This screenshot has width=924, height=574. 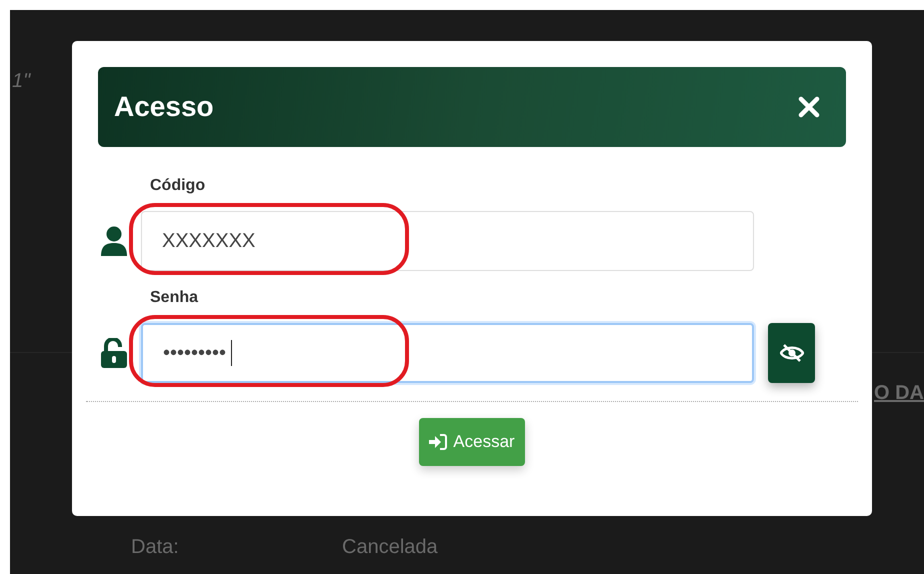 What do you see at coordinates (155, 547) in the screenshot?
I see `background-text: Data:` at bounding box center [155, 547].